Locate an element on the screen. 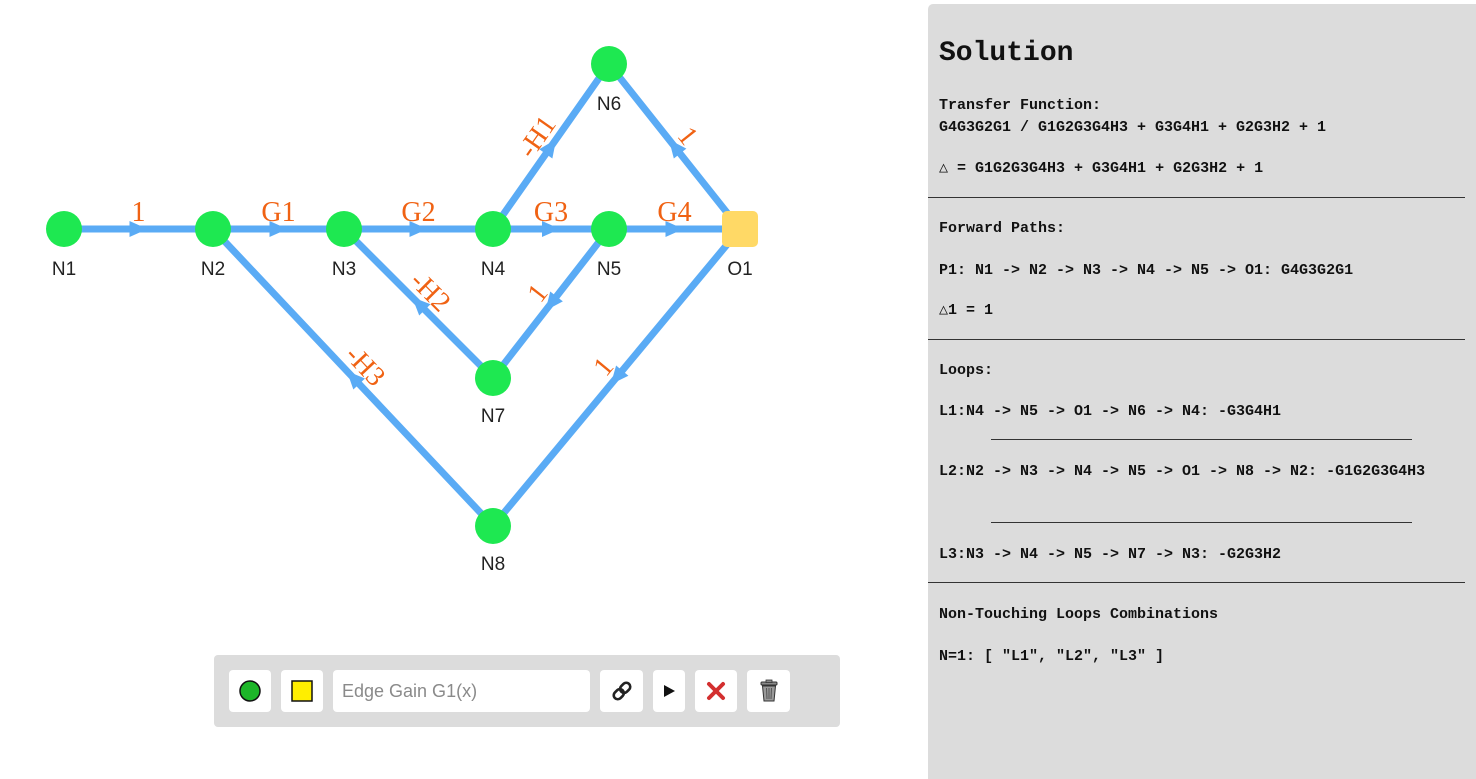 The height and width of the screenshot is (779, 1476). solution-title: Solution is located at coordinates (1006, 53).